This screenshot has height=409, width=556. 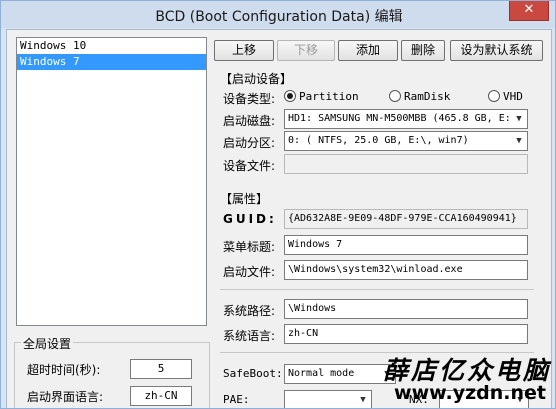 What do you see at coordinates (161, 396) in the screenshot?
I see `boot-ui-language-input: zh-CN` at bounding box center [161, 396].